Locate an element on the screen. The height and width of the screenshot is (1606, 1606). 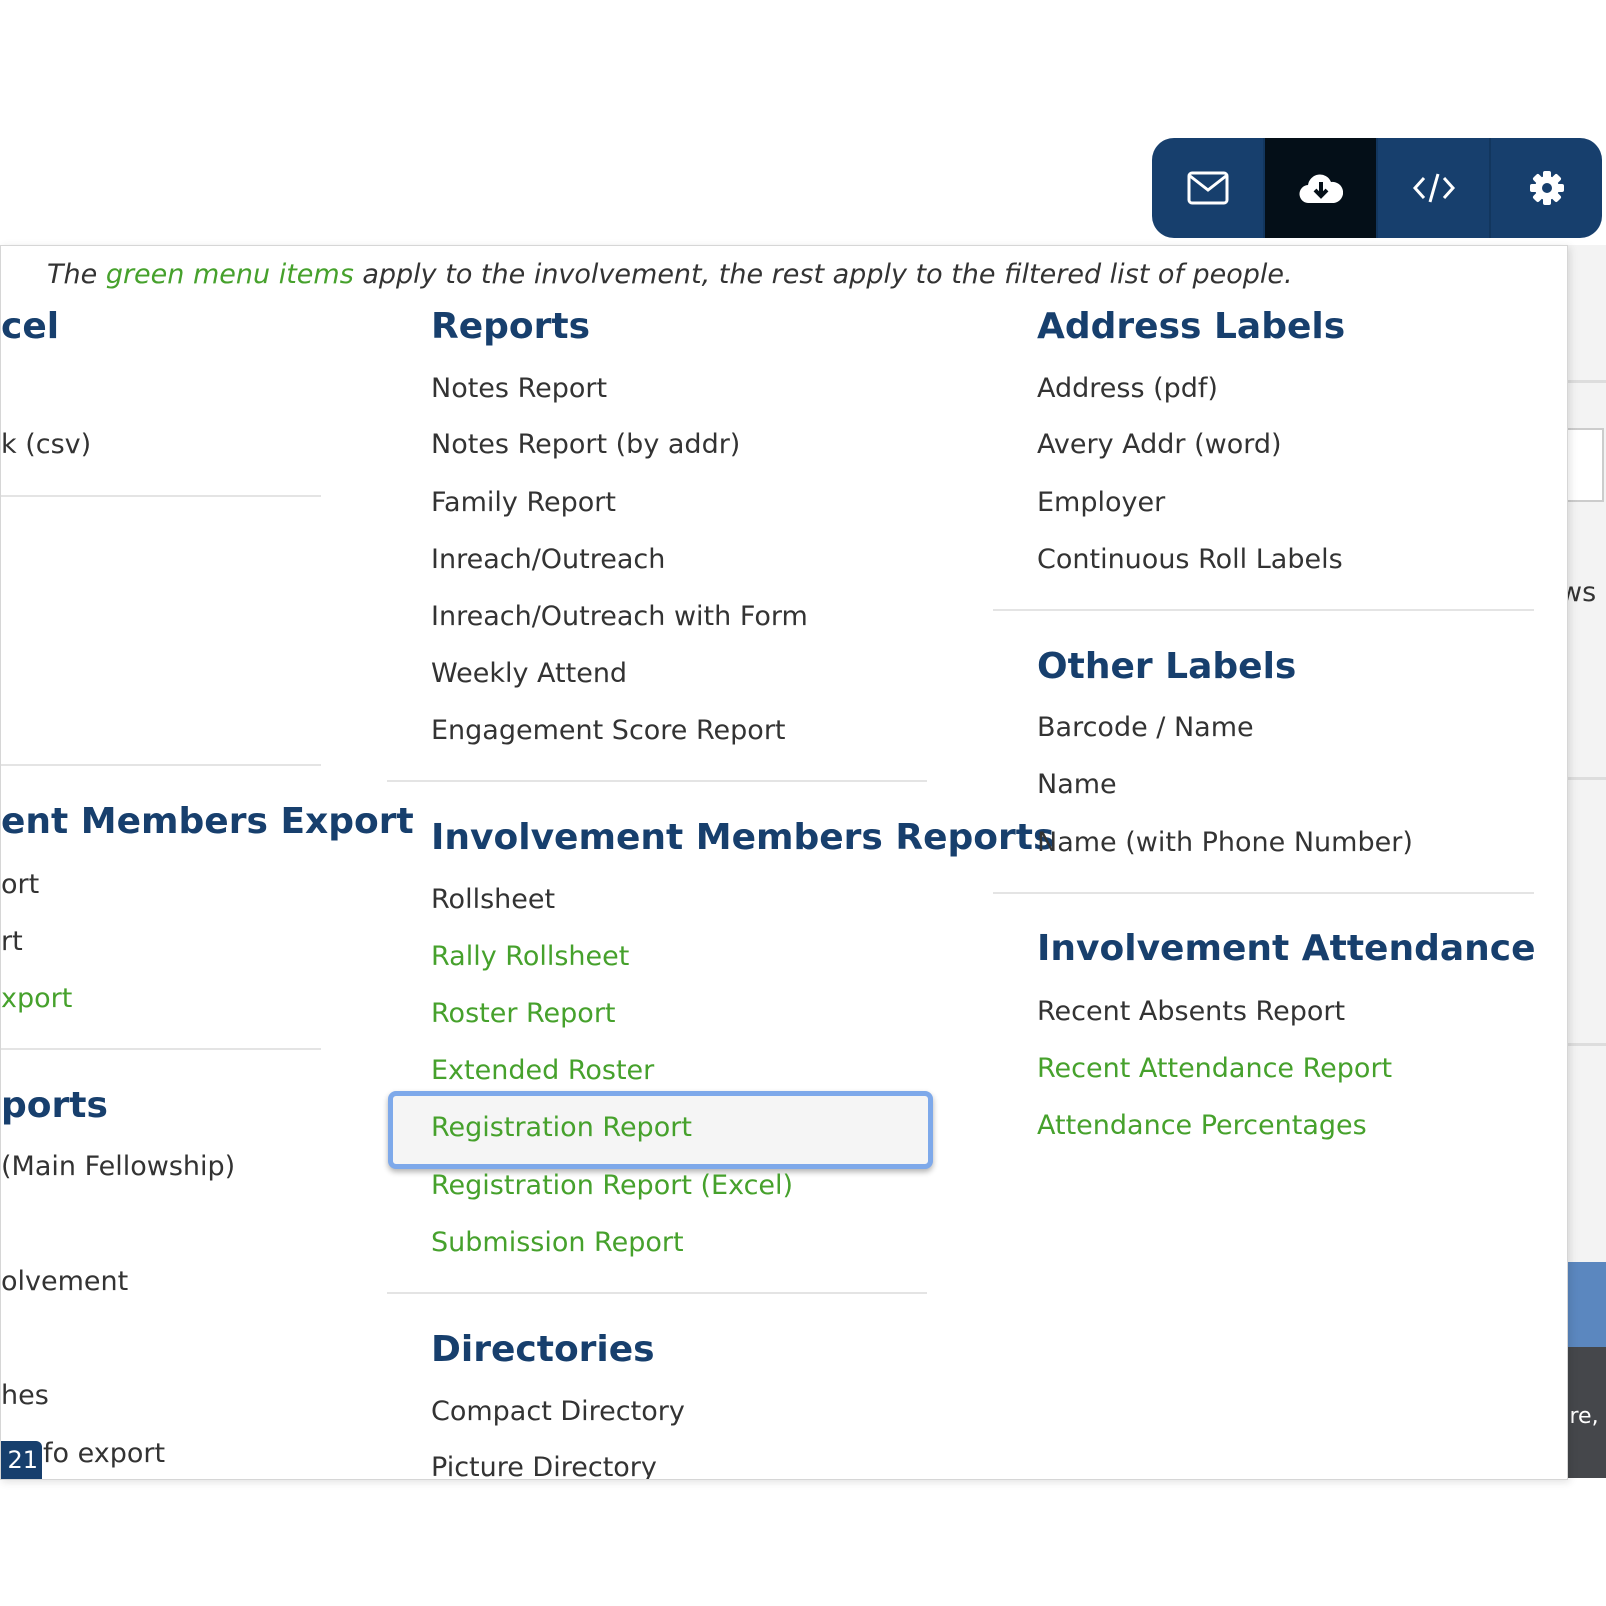
section-heading: Reports is located at coordinates (511, 326).